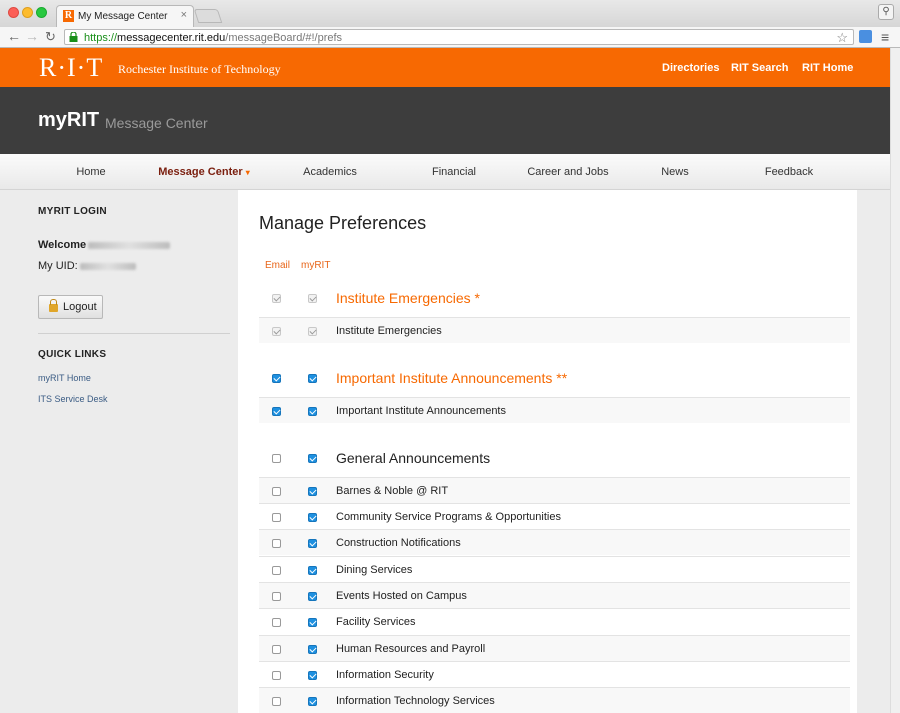 The image size is (900, 713). Describe the element at coordinates (554, 301) in the screenshot. I see `group-institute-emergencies: Institute Emergencies *` at that location.